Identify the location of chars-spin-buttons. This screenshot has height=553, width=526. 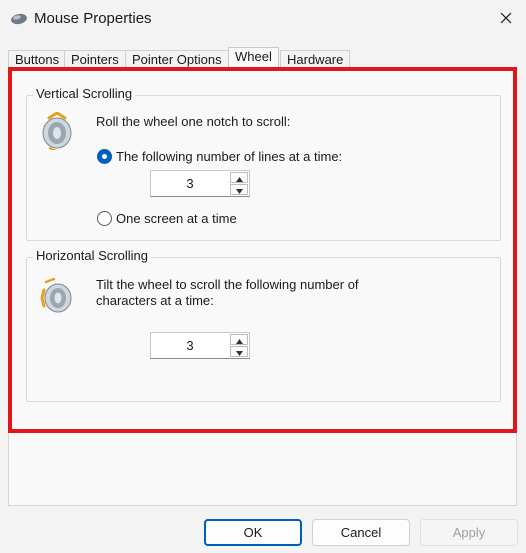
(239, 345).